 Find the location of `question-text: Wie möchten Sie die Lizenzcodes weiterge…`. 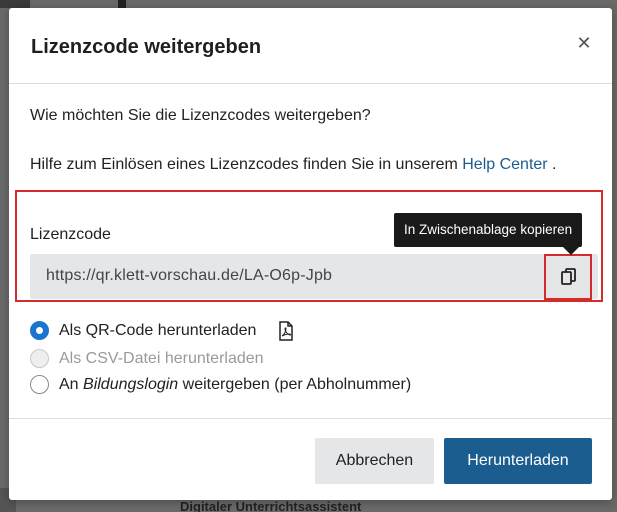

question-text: Wie möchten Sie die Lizenzcodes weiterge… is located at coordinates (200, 115).